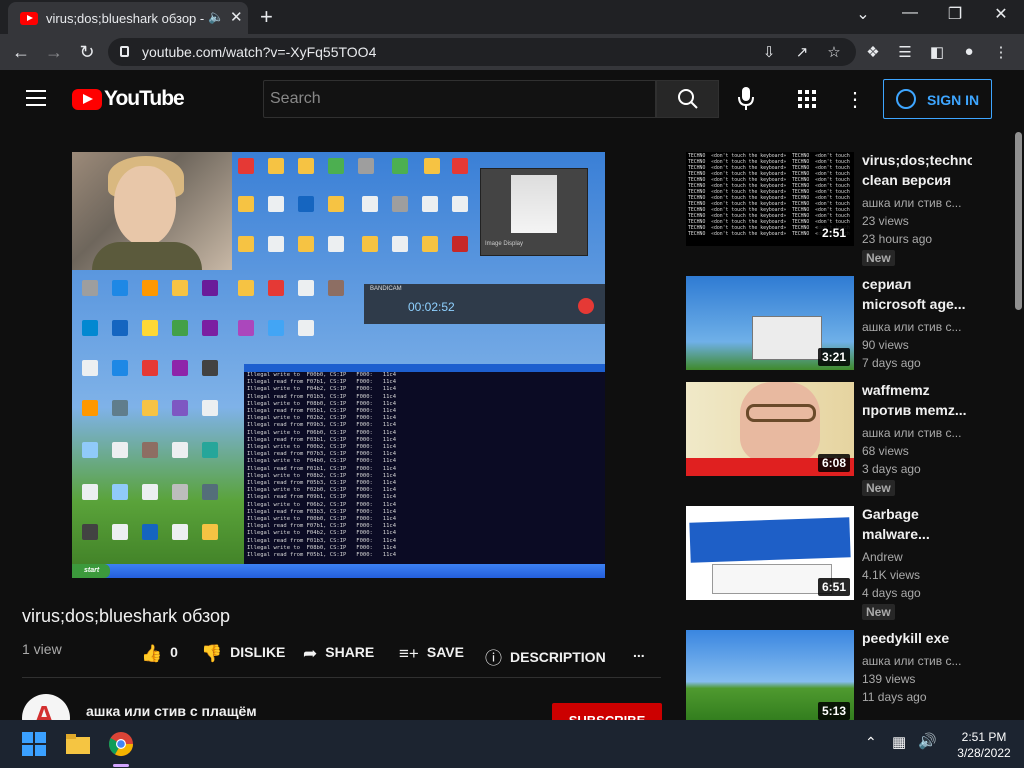 The height and width of the screenshot is (768, 1024). I want to click on recommendation-title: virus;dos;techno clean версия, so click(917, 170).